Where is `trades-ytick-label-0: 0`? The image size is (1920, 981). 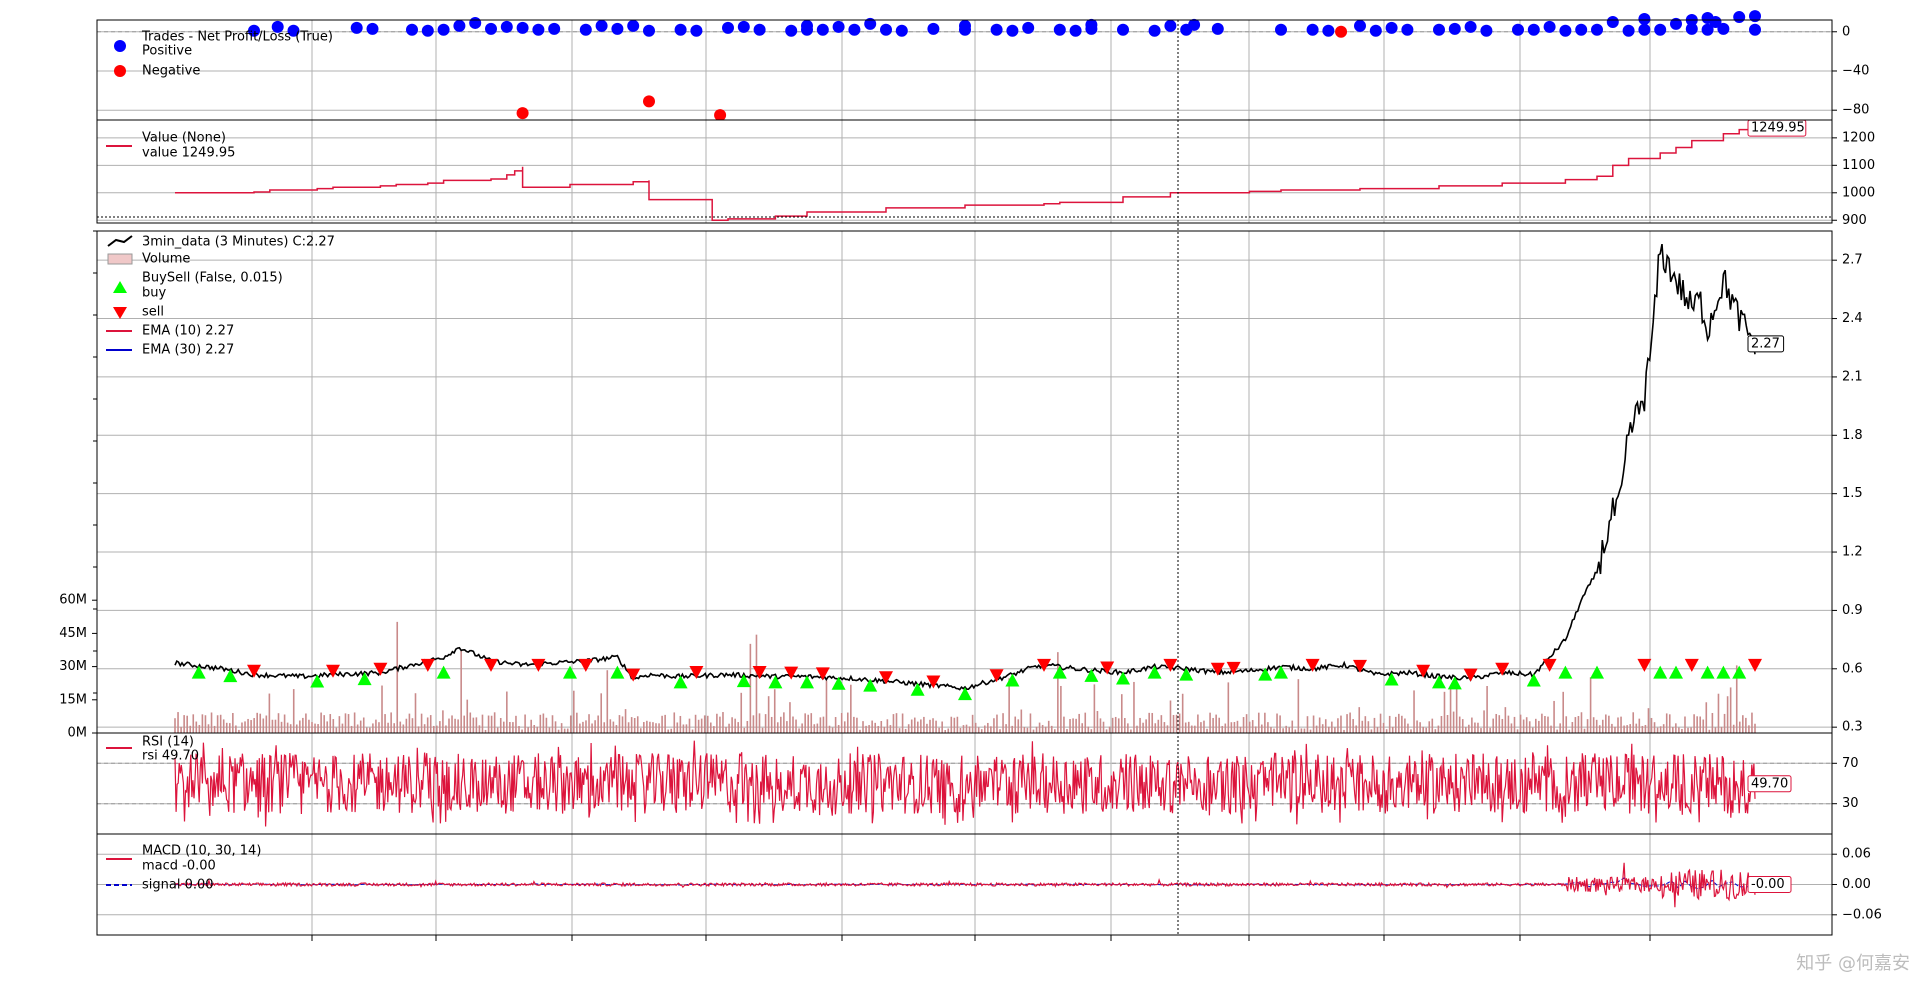
trades-ytick-label-0: 0 is located at coordinates (1846, 31).